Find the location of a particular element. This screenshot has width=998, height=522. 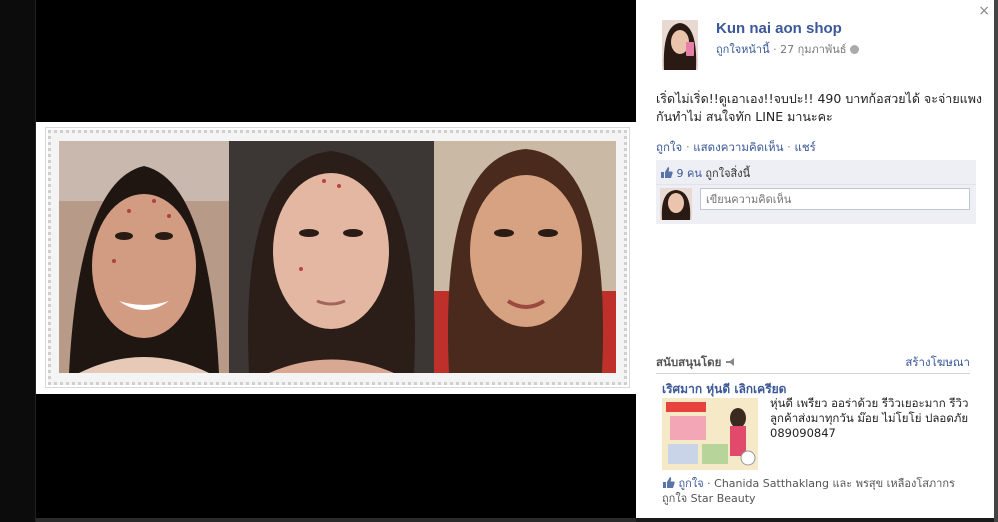

likes-summary: 9 คน ถูกใจสิ่งนี้ is located at coordinates (816, 173).